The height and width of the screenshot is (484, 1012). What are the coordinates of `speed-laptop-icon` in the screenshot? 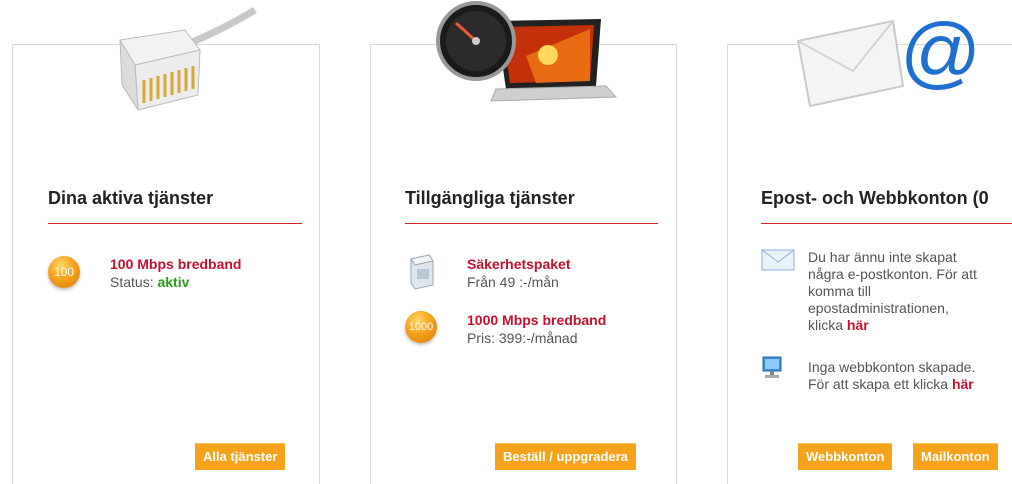 It's located at (527, 51).